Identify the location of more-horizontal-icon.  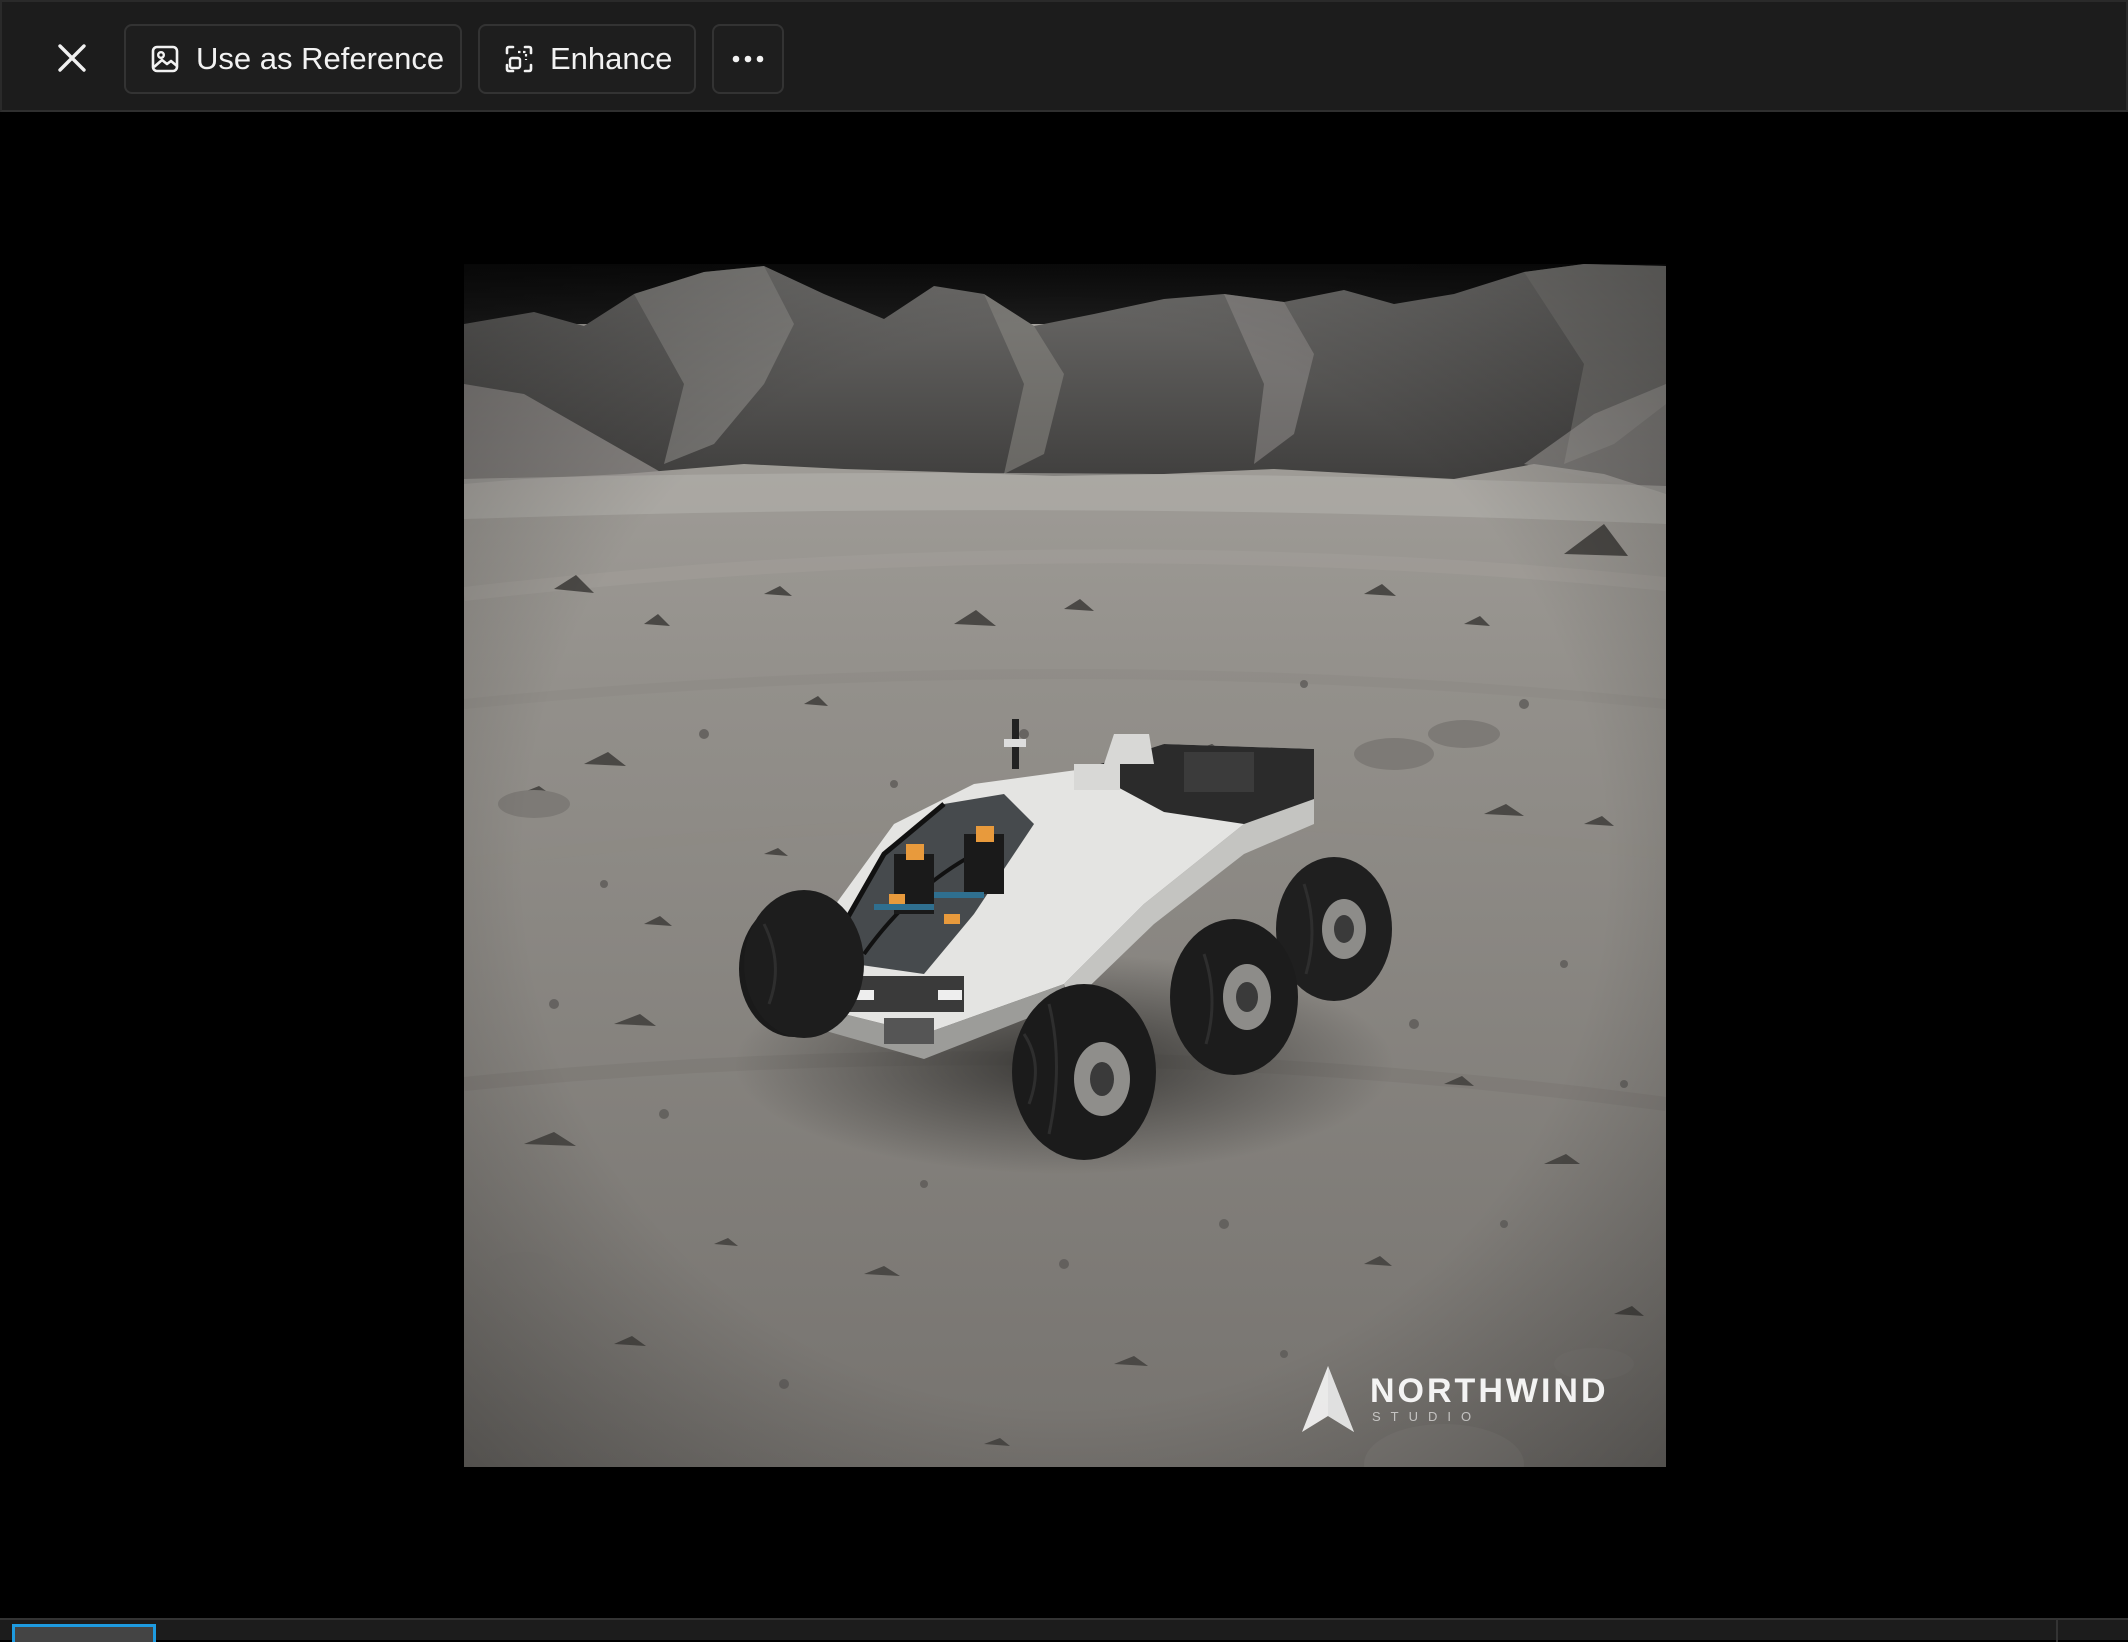
(748, 59).